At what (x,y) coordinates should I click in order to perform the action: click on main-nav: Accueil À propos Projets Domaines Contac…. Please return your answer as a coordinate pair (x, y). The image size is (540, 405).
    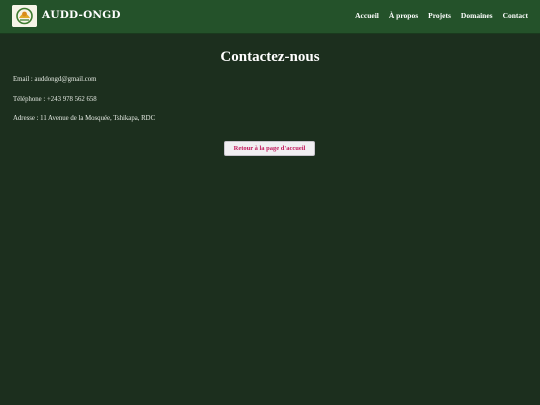
    Looking at the image, I should click on (441, 15).